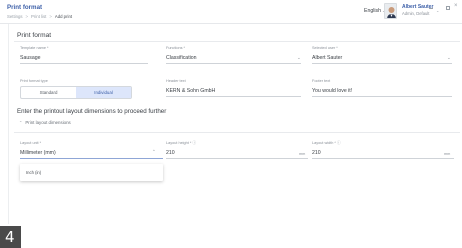 This screenshot has height=248, width=462. What do you see at coordinates (332, 91) in the screenshot?
I see `footer-text-input: You would love it!` at bounding box center [332, 91].